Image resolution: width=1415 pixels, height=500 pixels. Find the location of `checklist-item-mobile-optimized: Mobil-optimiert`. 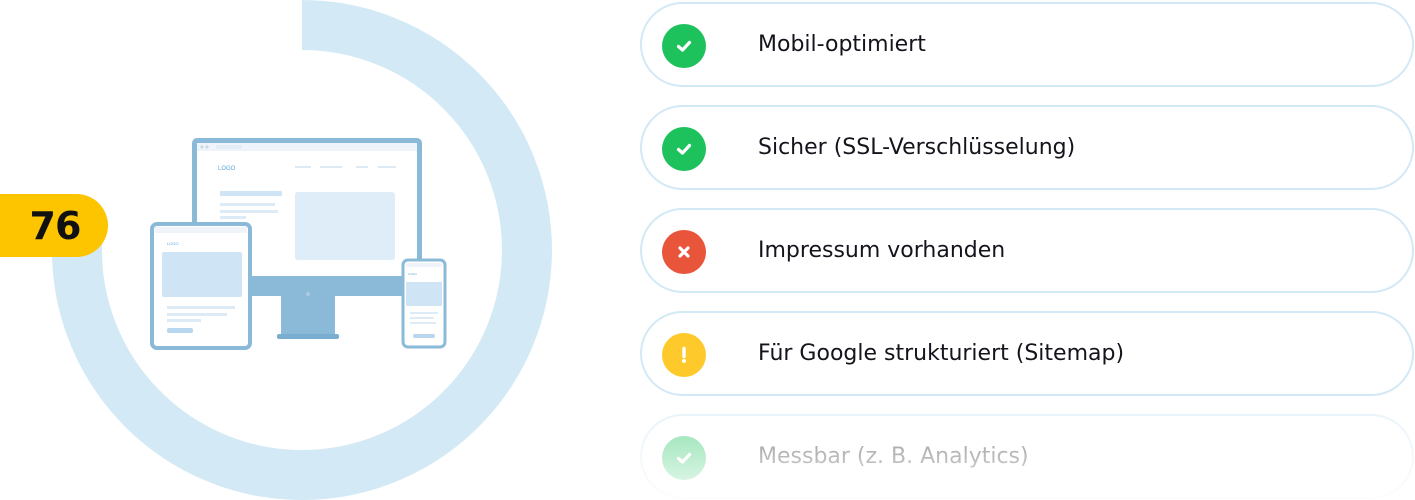

checklist-item-mobile-optimized: Mobil-optimiert is located at coordinates (1027, 44).